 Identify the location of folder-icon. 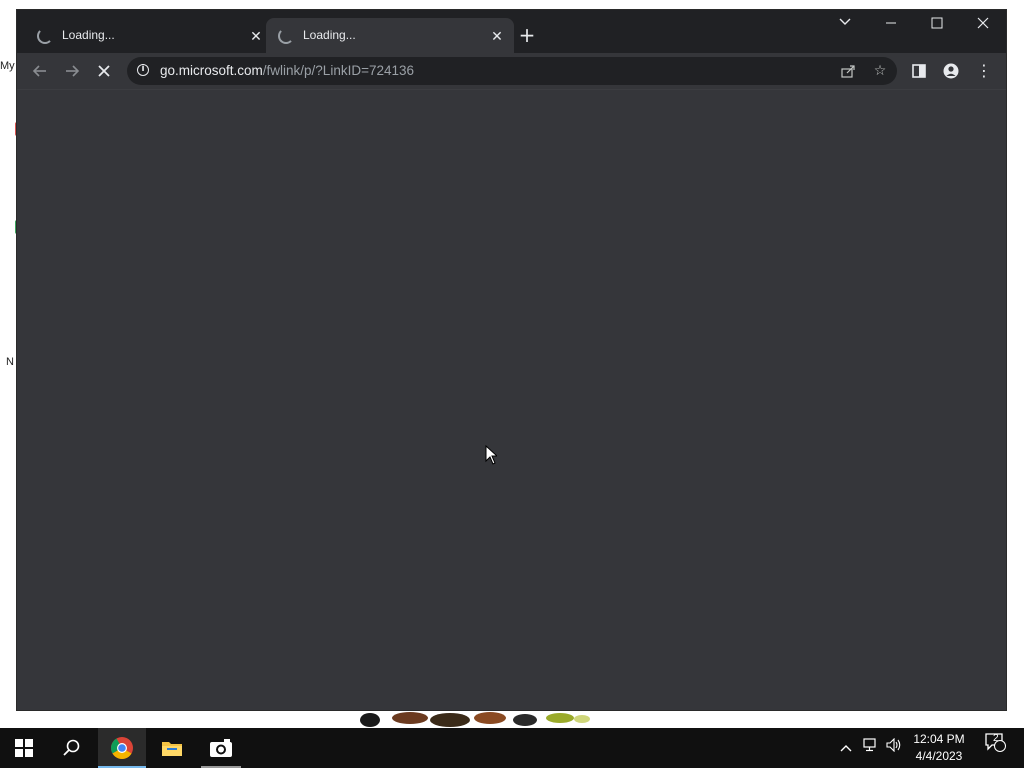
(172, 749).